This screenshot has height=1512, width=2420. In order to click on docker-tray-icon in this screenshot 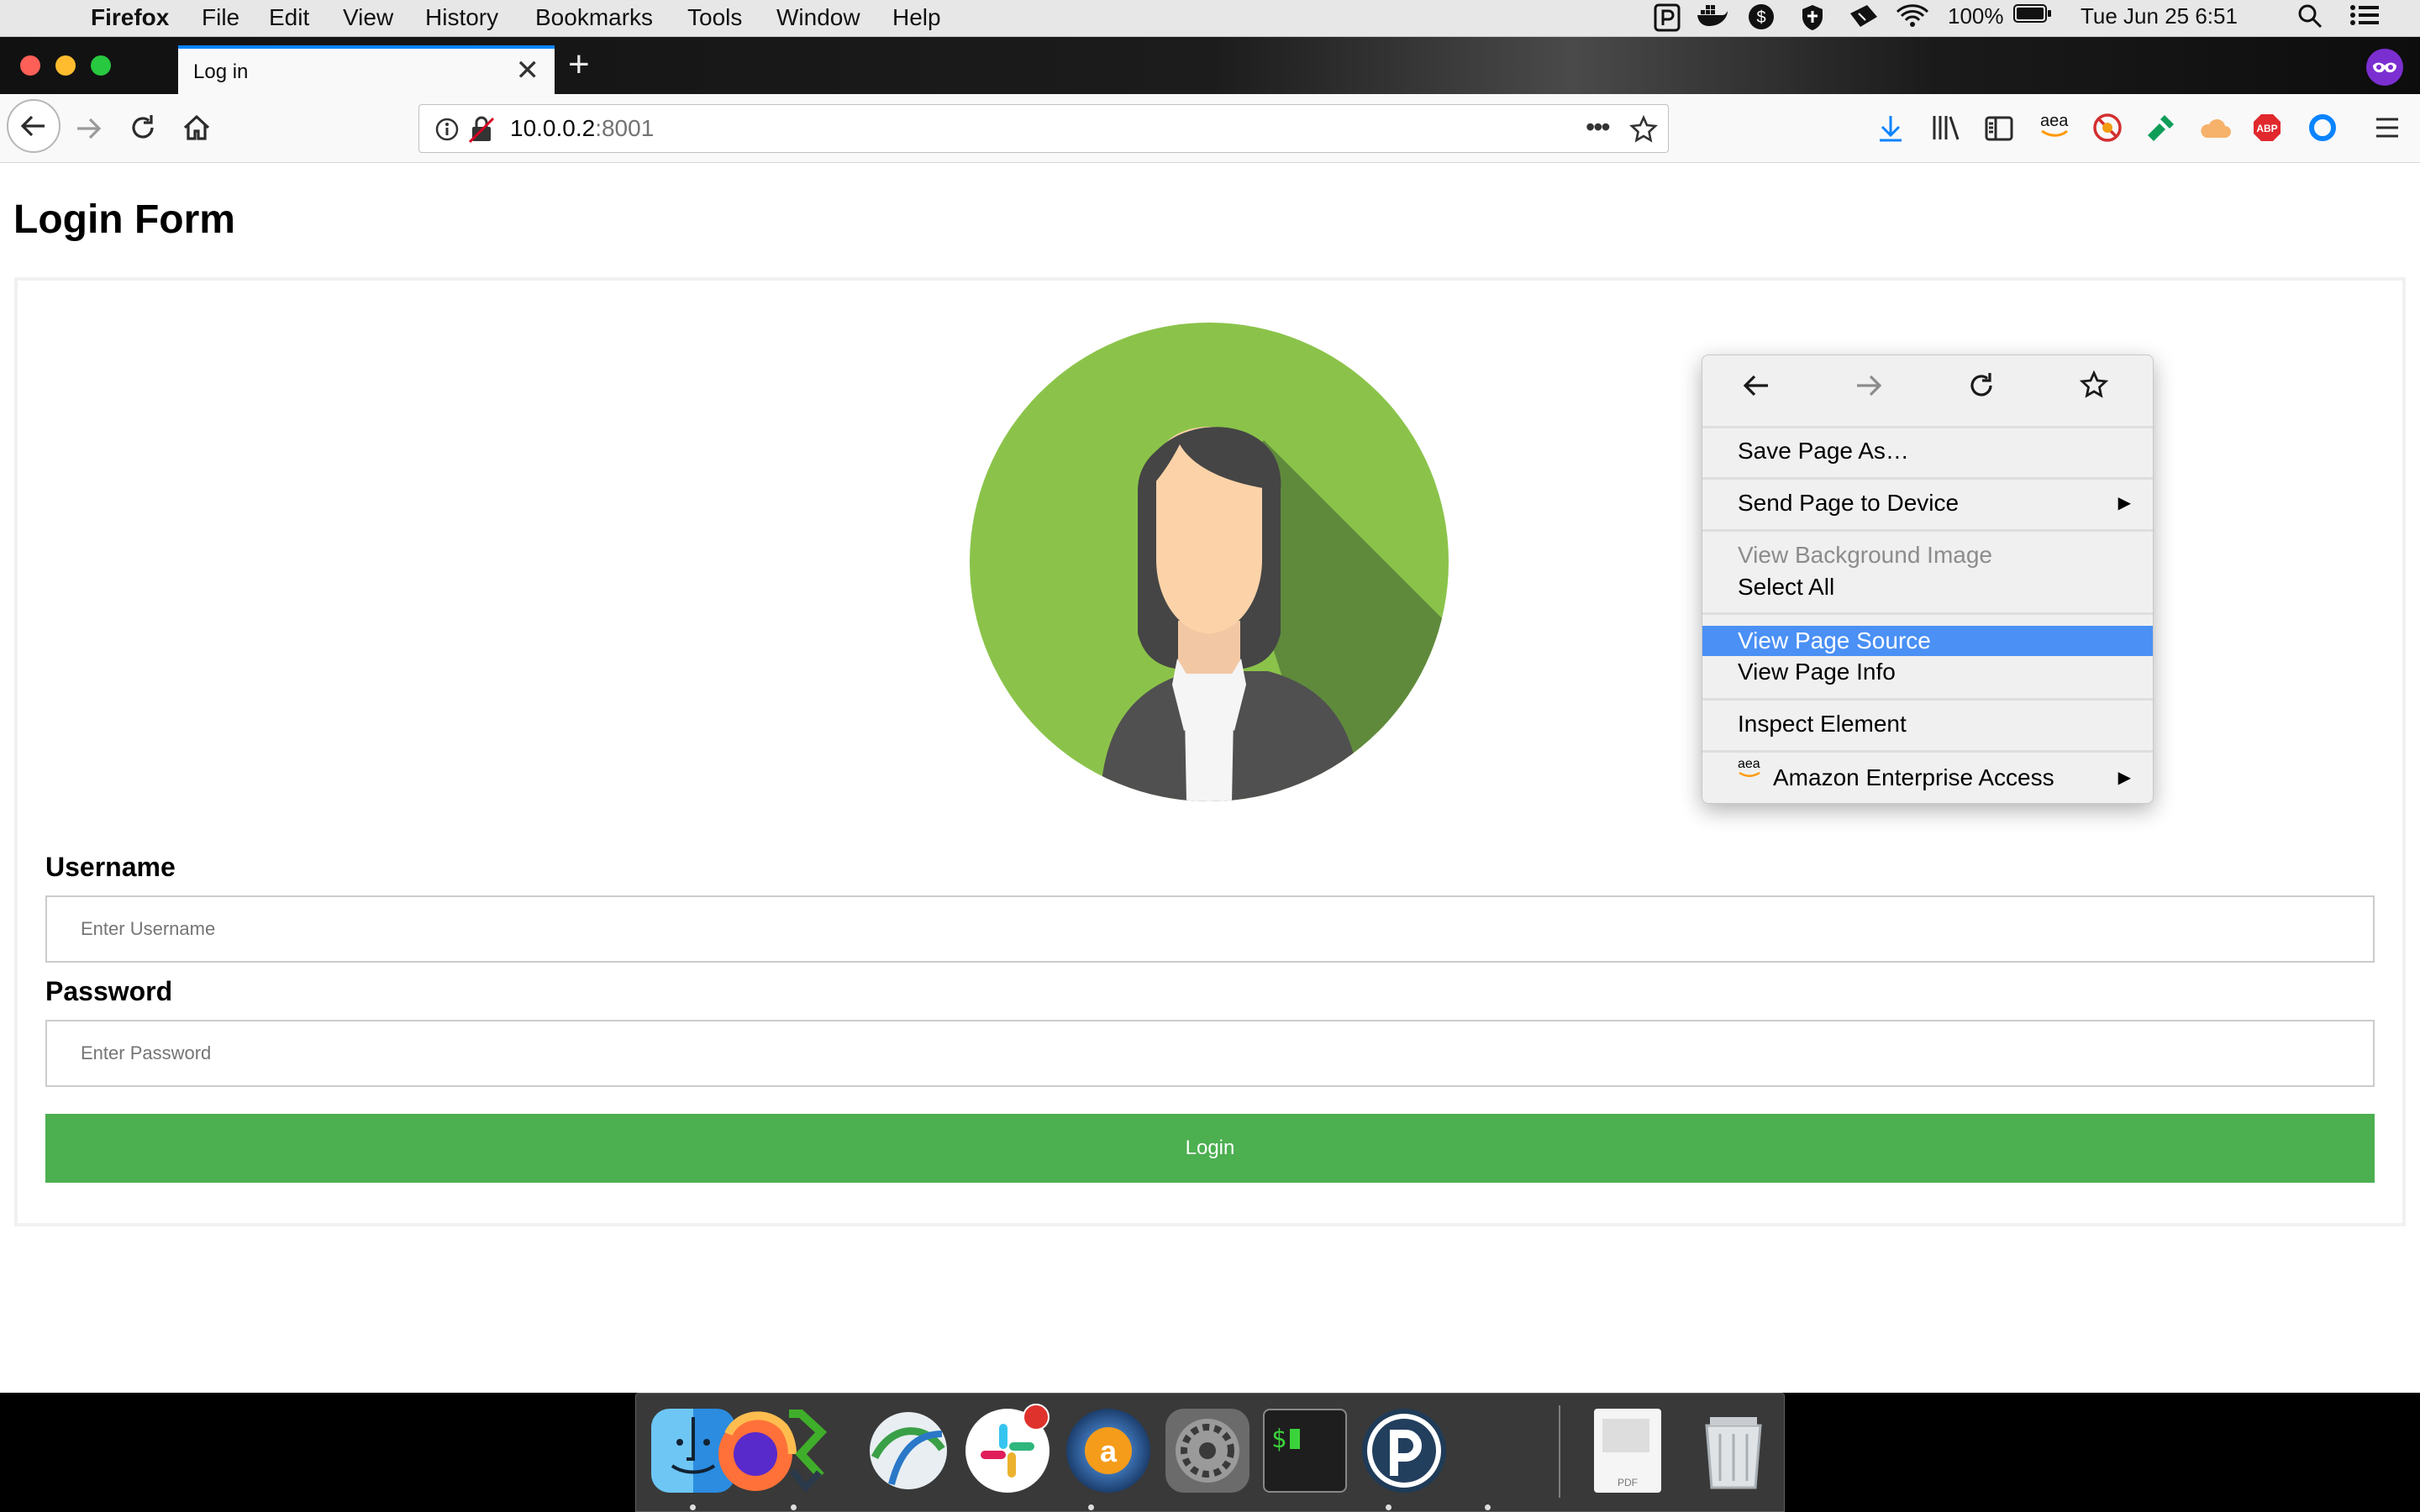, I will do `click(1712, 18)`.